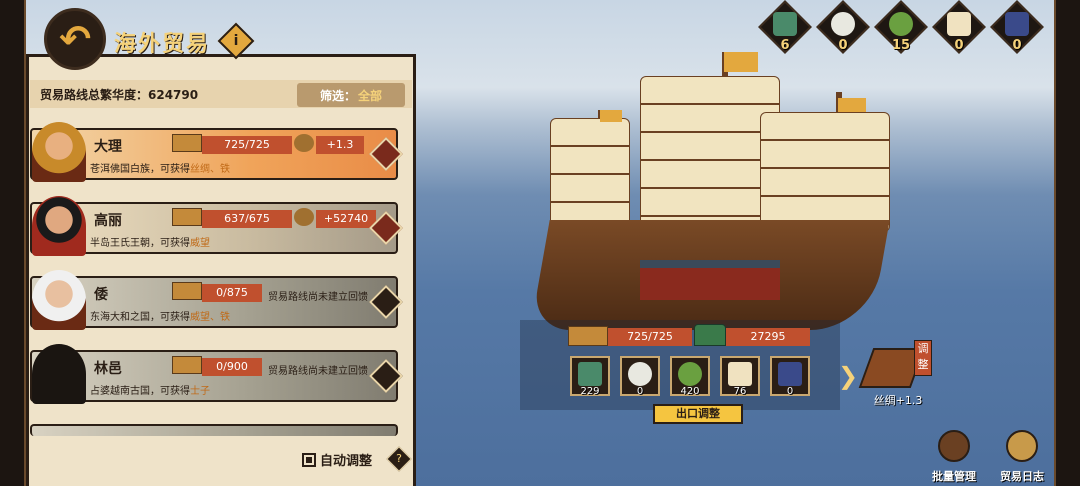 Image resolution: width=1080 pixels, height=486 pixels. What do you see at coordinates (954, 476) in the screenshot?
I see `batch-manage-label: 批量管理` at bounding box center [954, 476].